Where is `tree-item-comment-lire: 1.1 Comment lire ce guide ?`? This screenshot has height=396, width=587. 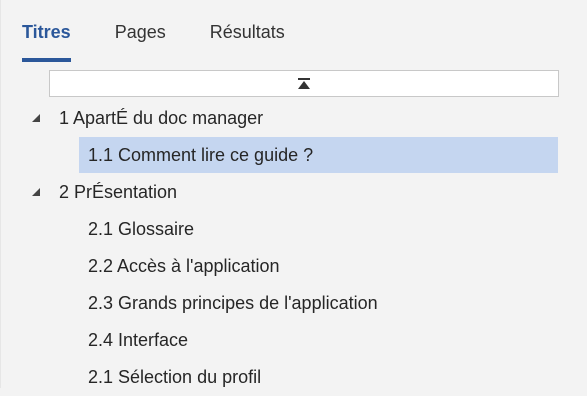 tree-item-comment-lire: 1.1 Comment lire ce guide ? is located at coordinates (294, 155).